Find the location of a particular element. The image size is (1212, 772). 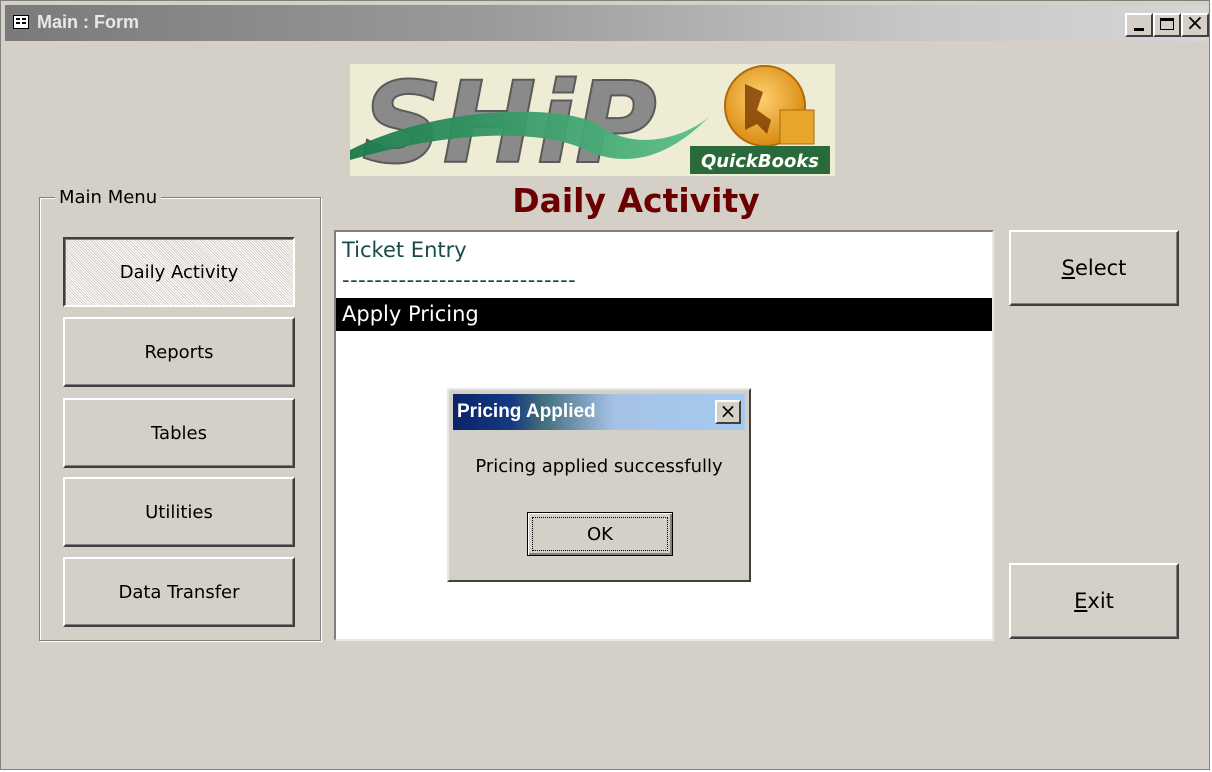

page-title: Daily Activity is located at coordinates (636, 200).